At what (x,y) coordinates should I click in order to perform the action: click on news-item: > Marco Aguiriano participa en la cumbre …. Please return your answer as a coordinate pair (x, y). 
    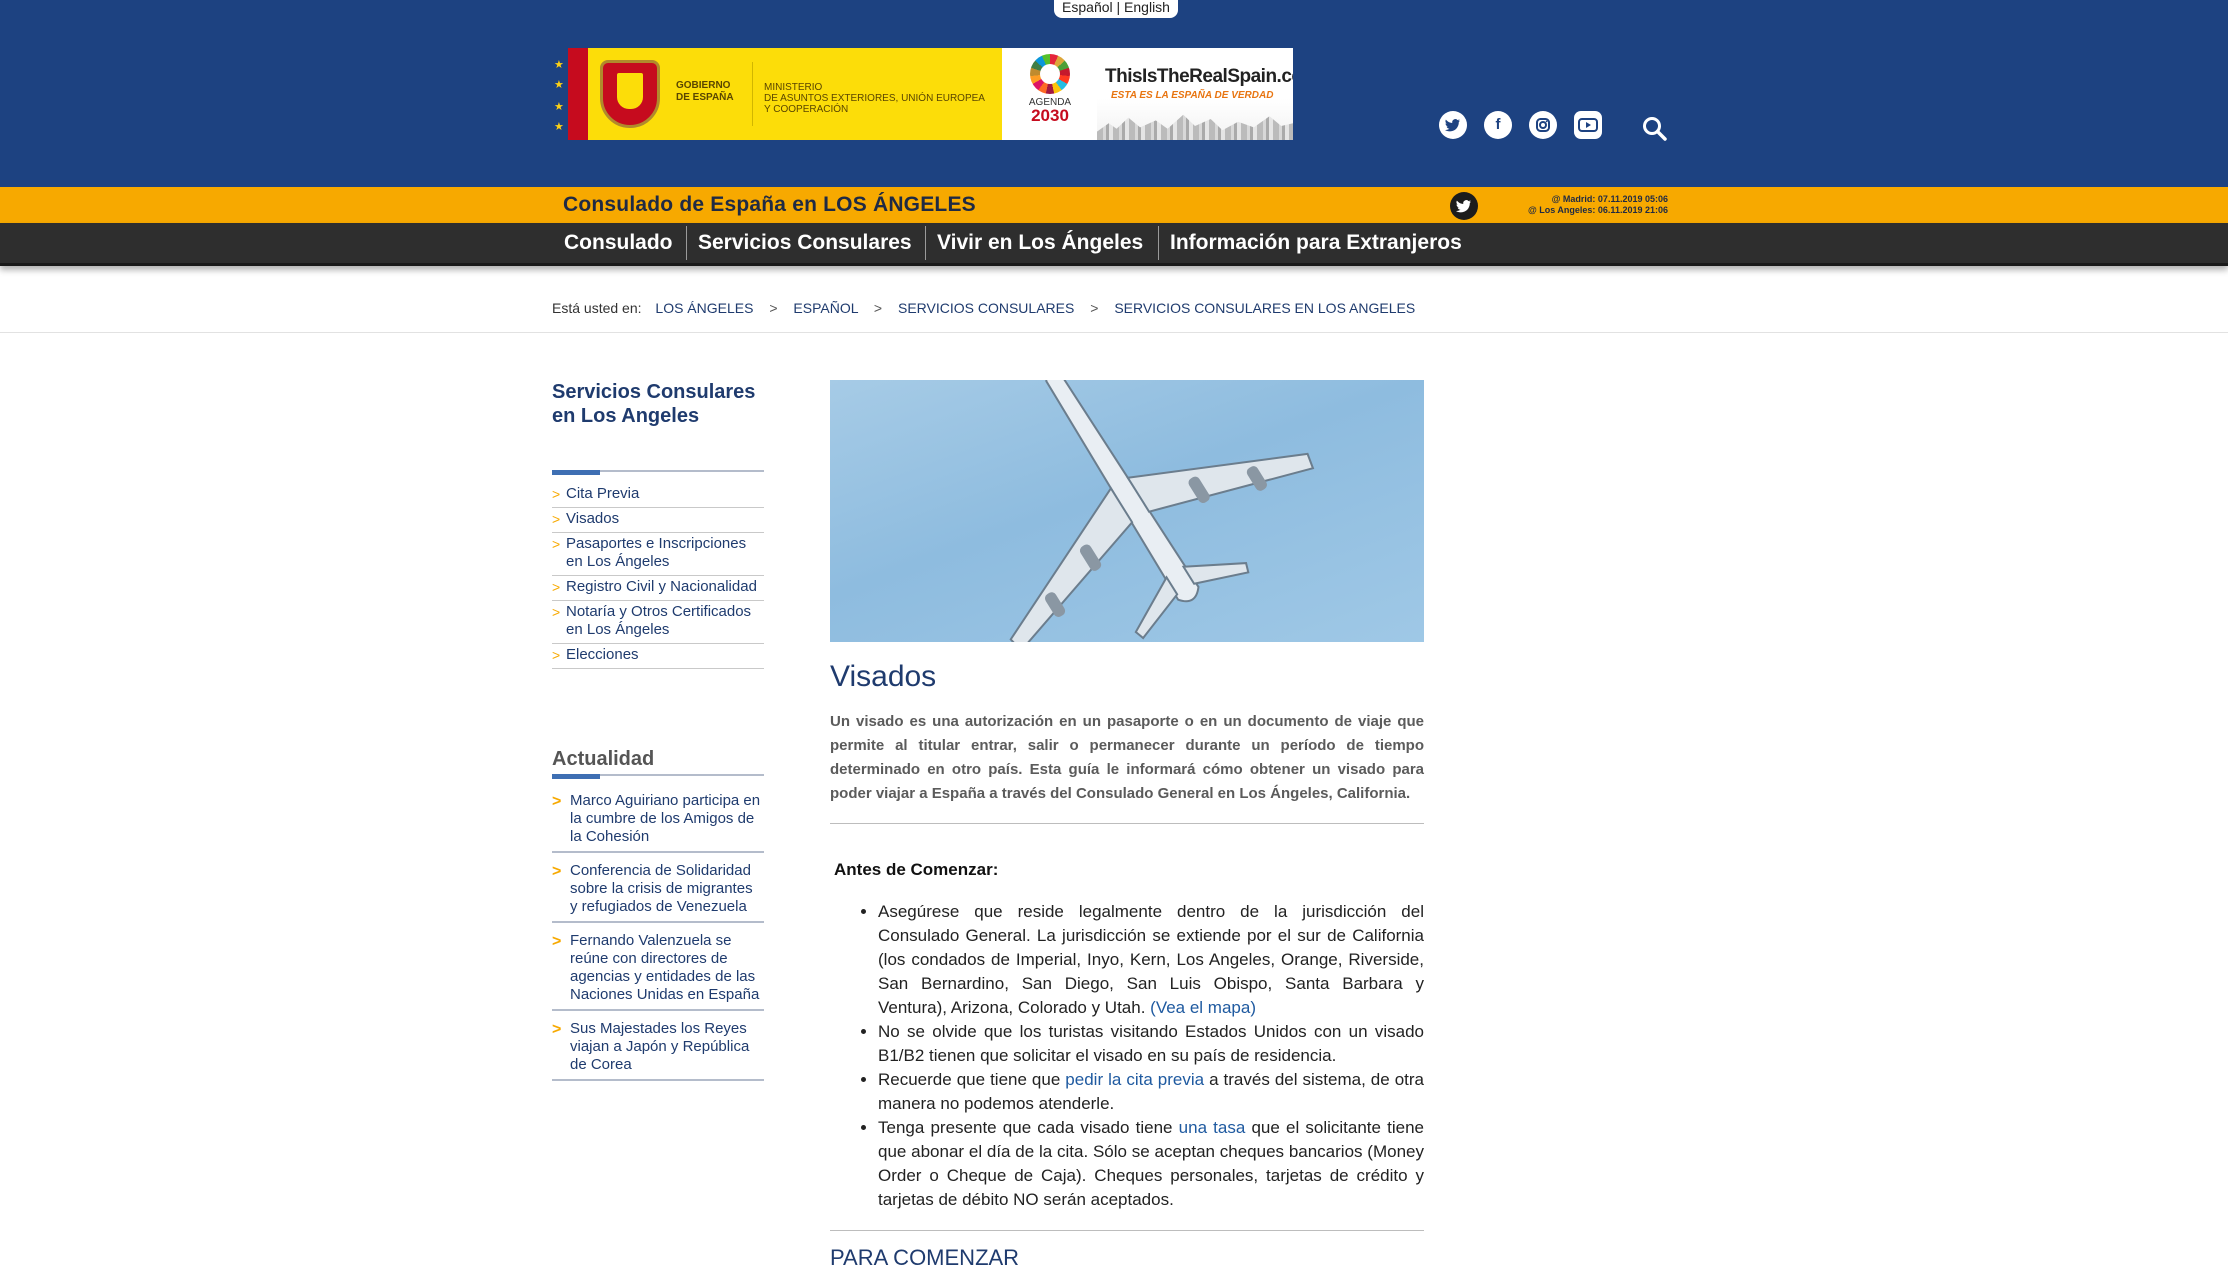
    Looking at the image, I should click on (658, 821).